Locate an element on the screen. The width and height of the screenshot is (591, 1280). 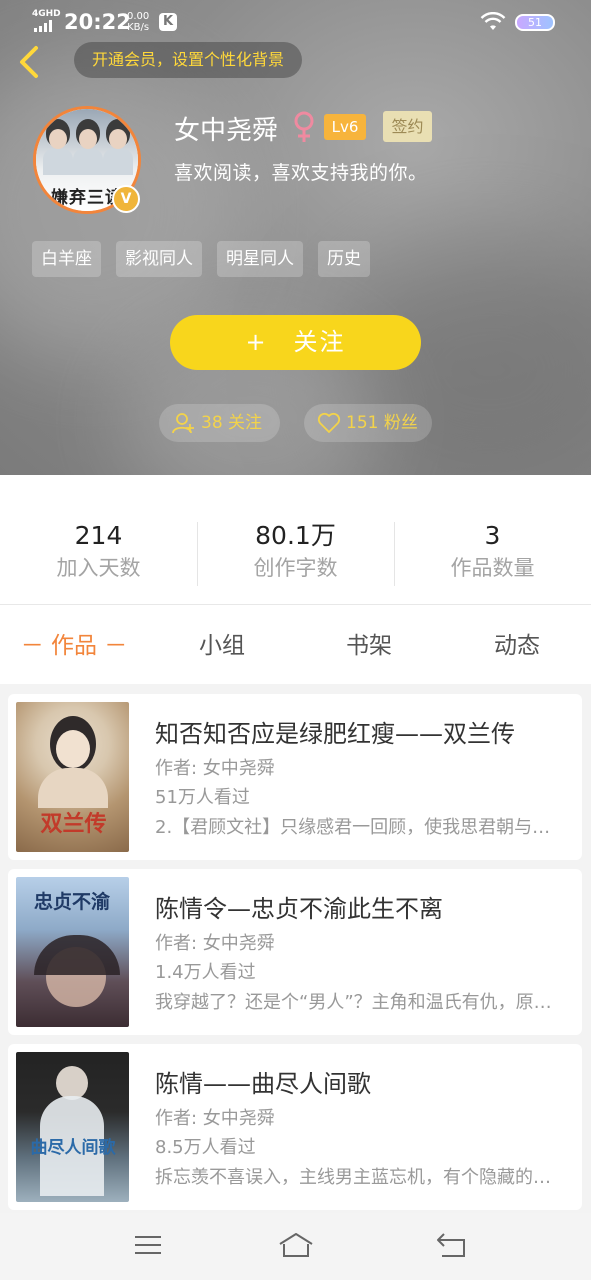
book-title: 陈情令—忠贞不渝此生不离 is located at coordinates (299, 909).